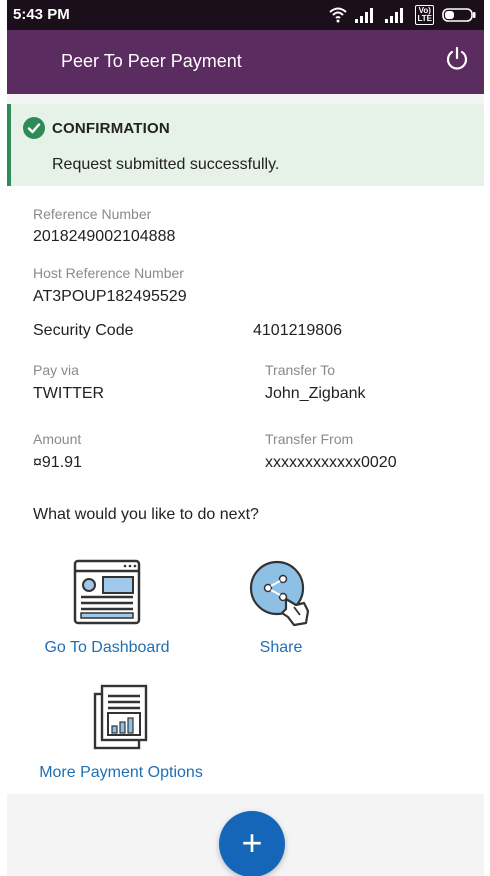 This screenshot has height=876, width=490. What do you see at coordinates (83, 330) in the screenshot?
I see `security-code-label: Security Code` at bounding box center [83, 330].